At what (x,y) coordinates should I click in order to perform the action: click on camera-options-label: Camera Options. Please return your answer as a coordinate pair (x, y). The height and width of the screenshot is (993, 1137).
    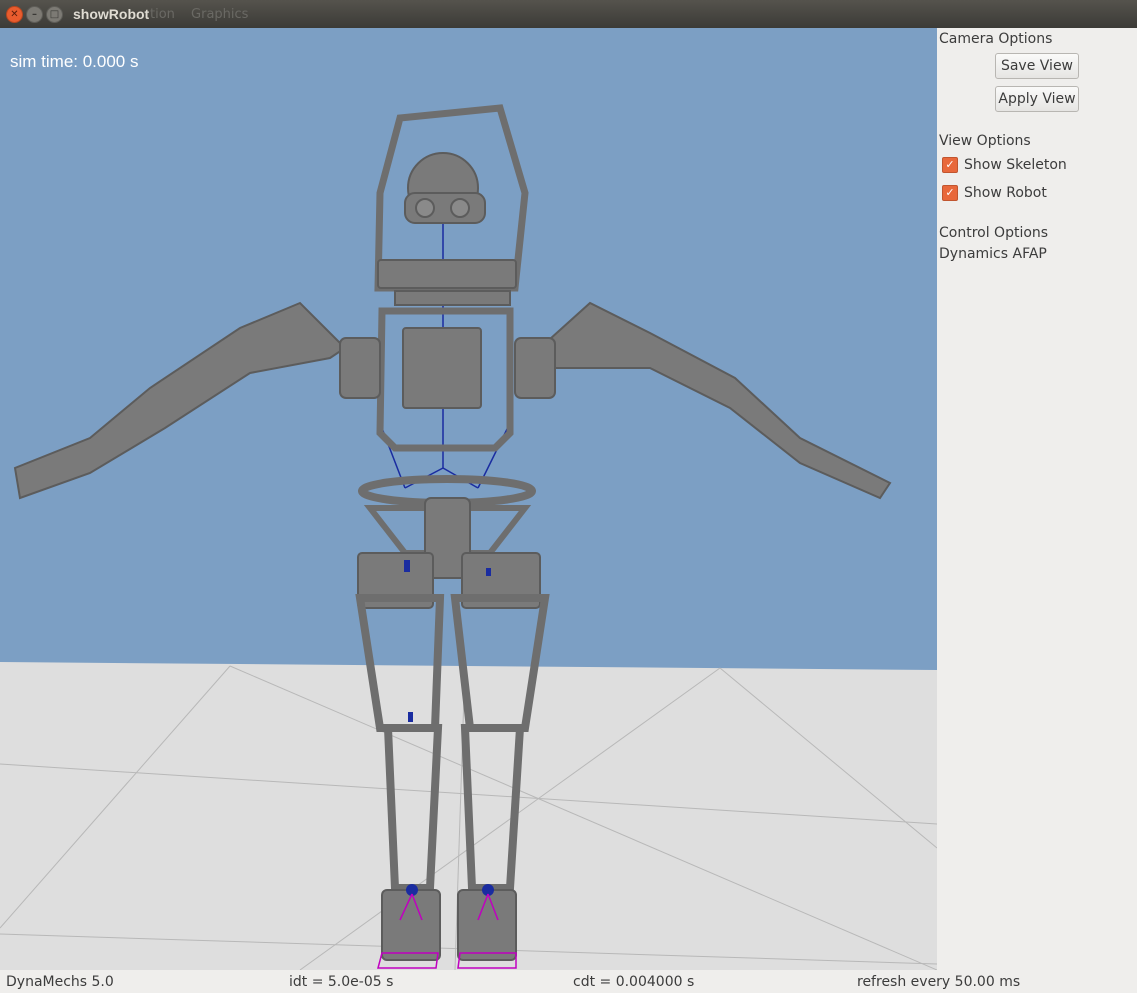
    Looking at the image, I should click on (996, 39).